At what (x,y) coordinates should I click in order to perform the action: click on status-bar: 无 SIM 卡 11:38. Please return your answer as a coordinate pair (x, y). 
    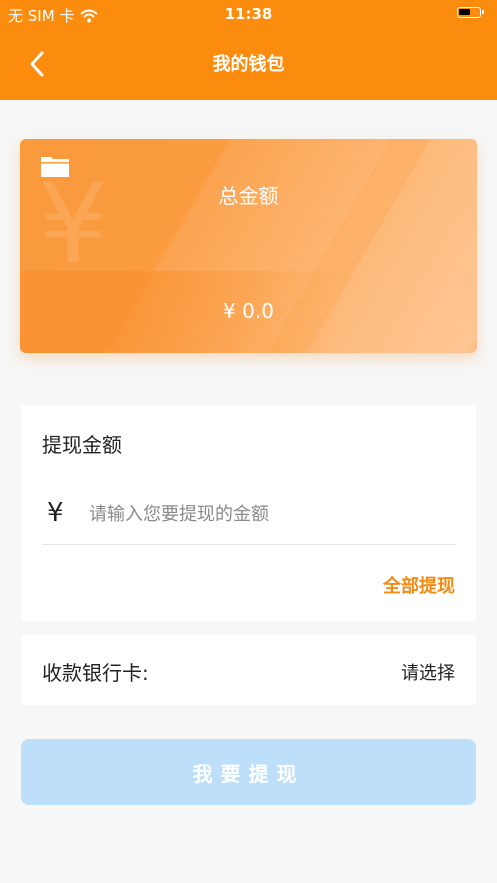
    Looking at the image, I should click on (248, 15).